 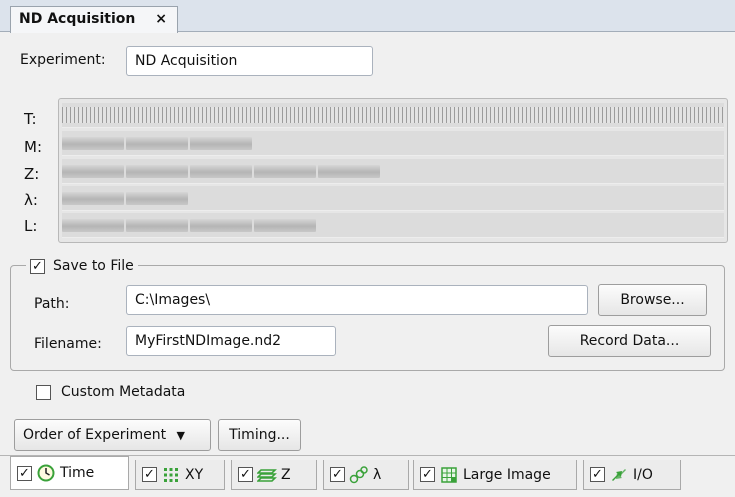 I want to click on large-image-icon, so click(x=449, y=475).